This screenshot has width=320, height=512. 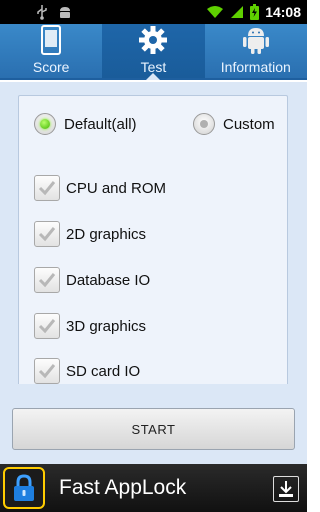 I want to click on radio-label: Custom, so click(x=249, y=124).